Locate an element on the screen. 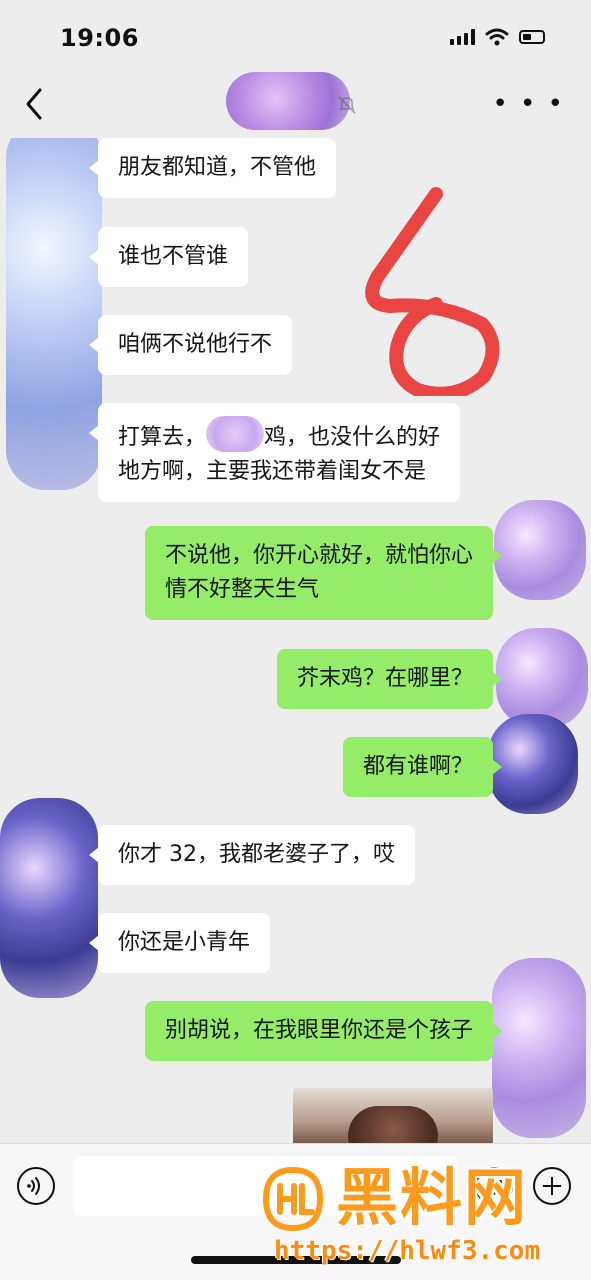  message-bubble-sent: 别胡说，在我眼里你还是个孩子 is located at coordinates (323, 1031).